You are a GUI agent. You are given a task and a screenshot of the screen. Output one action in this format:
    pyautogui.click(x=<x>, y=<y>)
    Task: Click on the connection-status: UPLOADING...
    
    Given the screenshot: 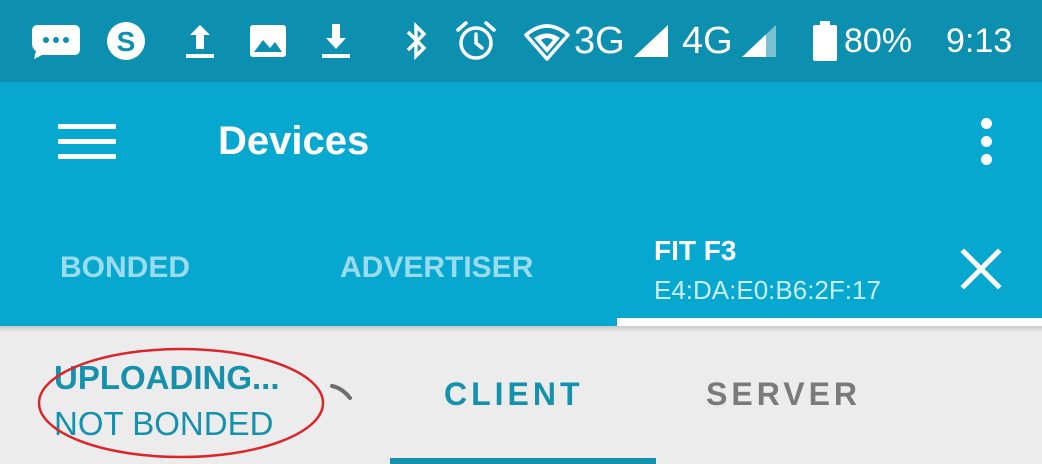 What is the action you would take?
    pyautogui.click(x=167, y=377)
    